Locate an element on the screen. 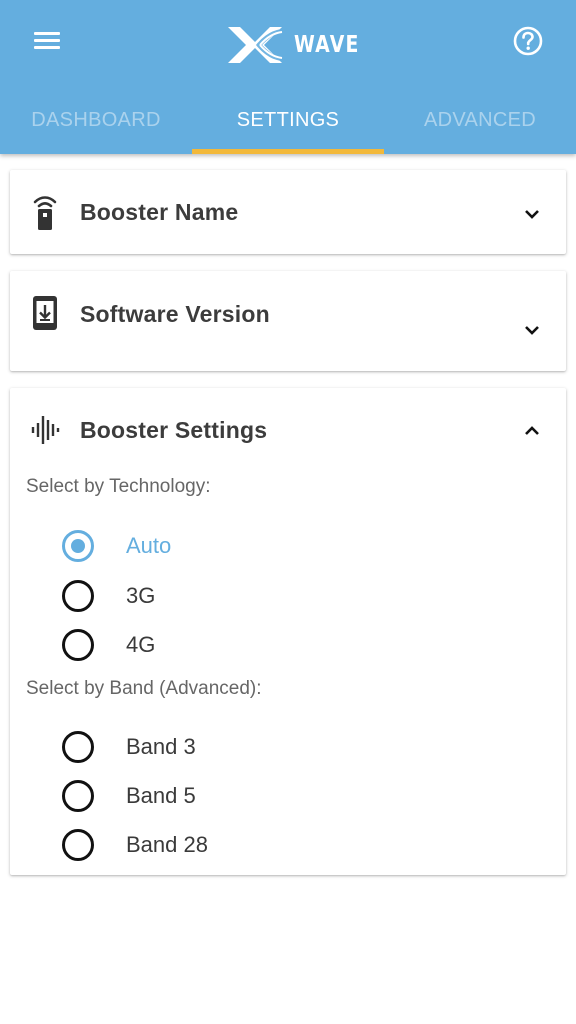 The height and width of the screenshot is (1024, 576). tab-label: SETTINGS is located at coordinates (288, 120).